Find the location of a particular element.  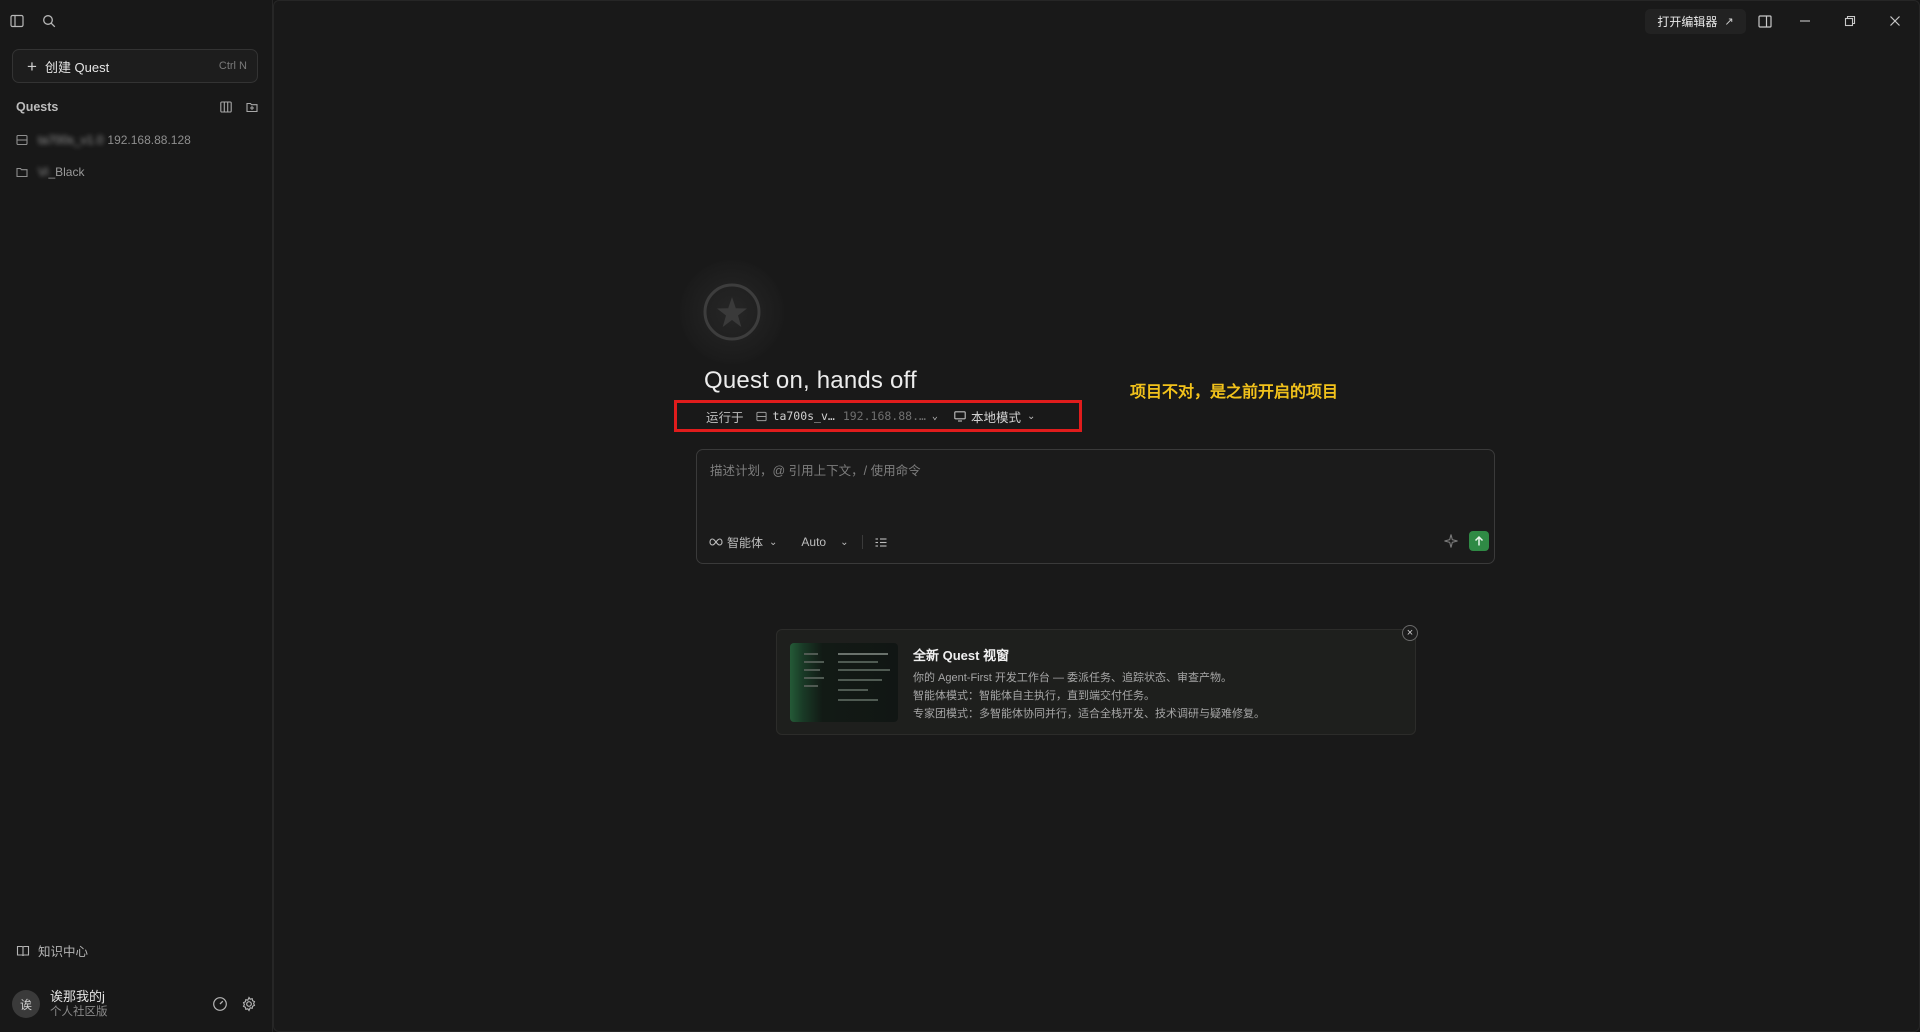

prompt-input-box: 描述计划，@ 引用上下文，/ 使用命令 智能体 ⌄ Auto ⌄ is located at coordinates (1095, 506).